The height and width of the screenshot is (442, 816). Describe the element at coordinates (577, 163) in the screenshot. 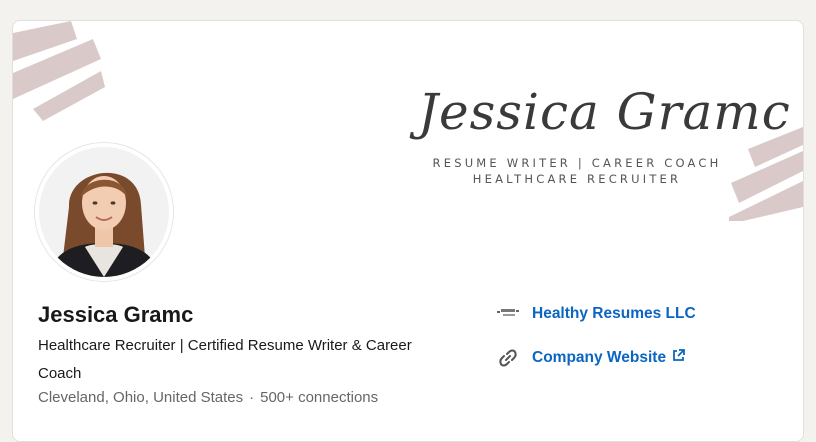

I see `banner-subtitle-line1: RESUME WRITER | CAREER COACH` at that location.